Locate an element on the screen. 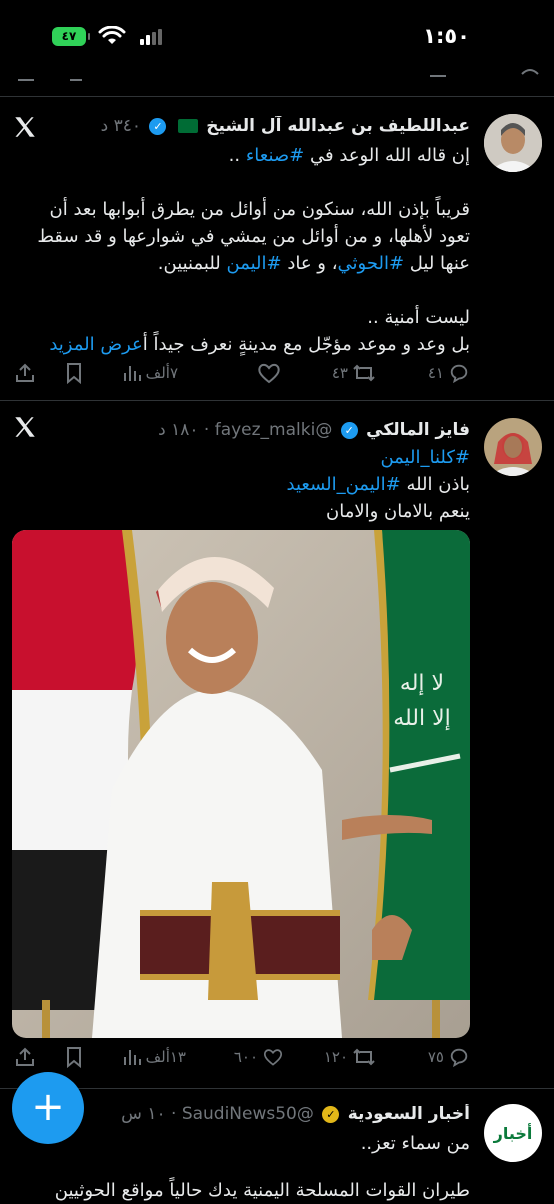  reply-count: ٤١ is located at coordinates (435, 373).